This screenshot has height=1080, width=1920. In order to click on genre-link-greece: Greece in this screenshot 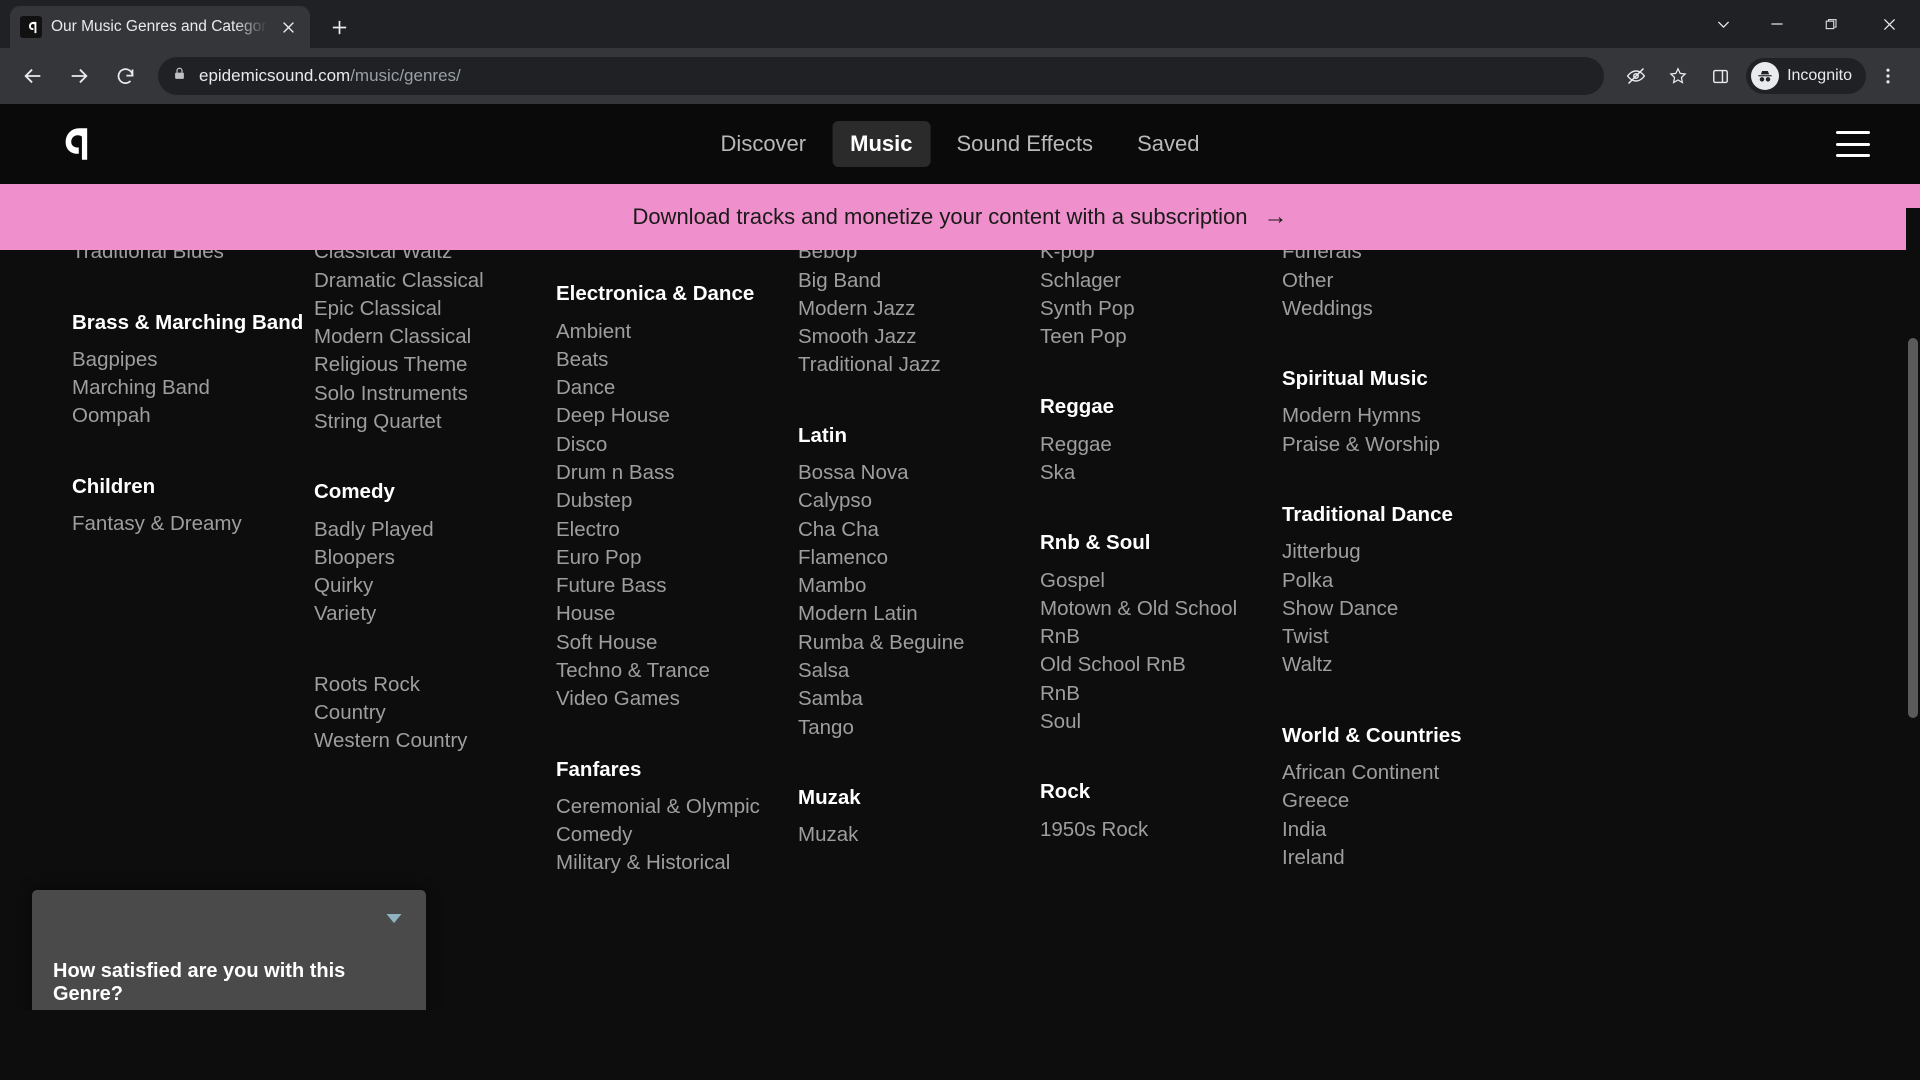, I will do `click(1403, 801)`.